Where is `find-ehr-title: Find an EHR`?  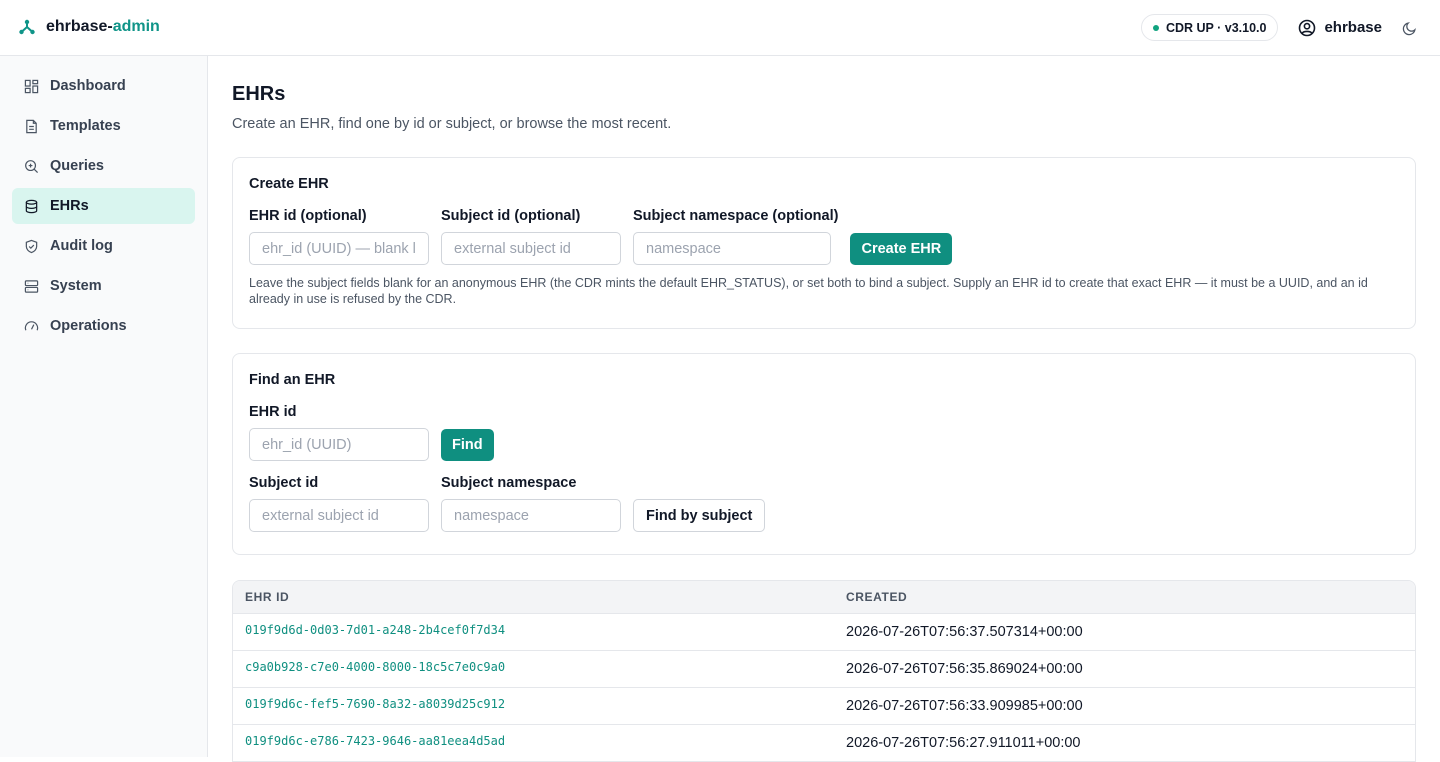
find-ehr-title: Find an EHR is located at coordinates (292, 380).